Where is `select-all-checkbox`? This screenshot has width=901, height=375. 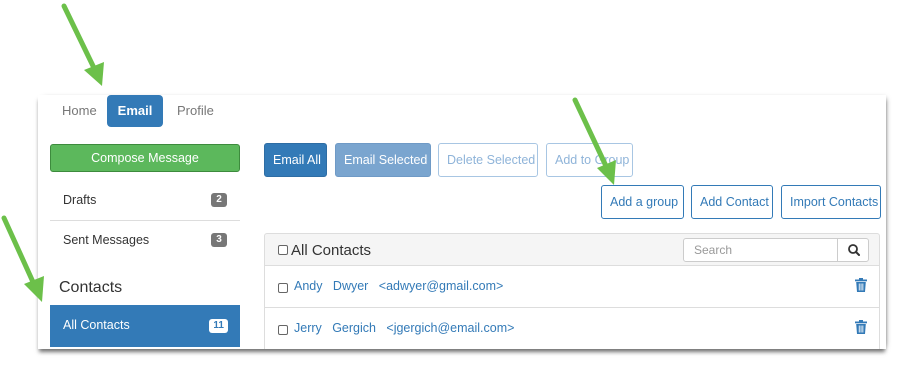
select-all-checkbox is located at coordinates (283, 250).